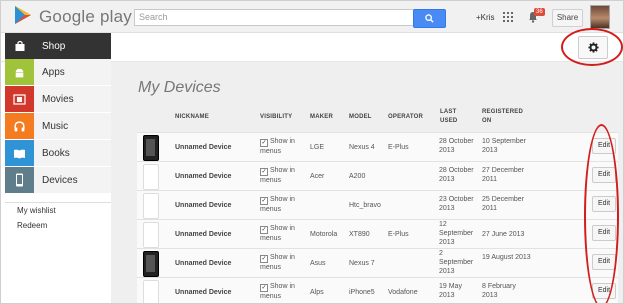 The height and width of the screenshot is (304, 624). What do you see at coordinates (398, 147) in the screenshot?
I see `device-operator: E-Plus` at bounding box center [398, 147].